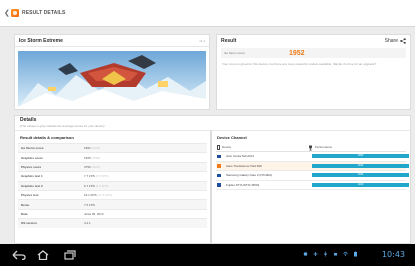 Image resolution: width=415 pixels, height=266 pixels. Describe the element at coordinates (44, 13) in the screenshot. I see `page-title: RESULT DETAILS` at that location.